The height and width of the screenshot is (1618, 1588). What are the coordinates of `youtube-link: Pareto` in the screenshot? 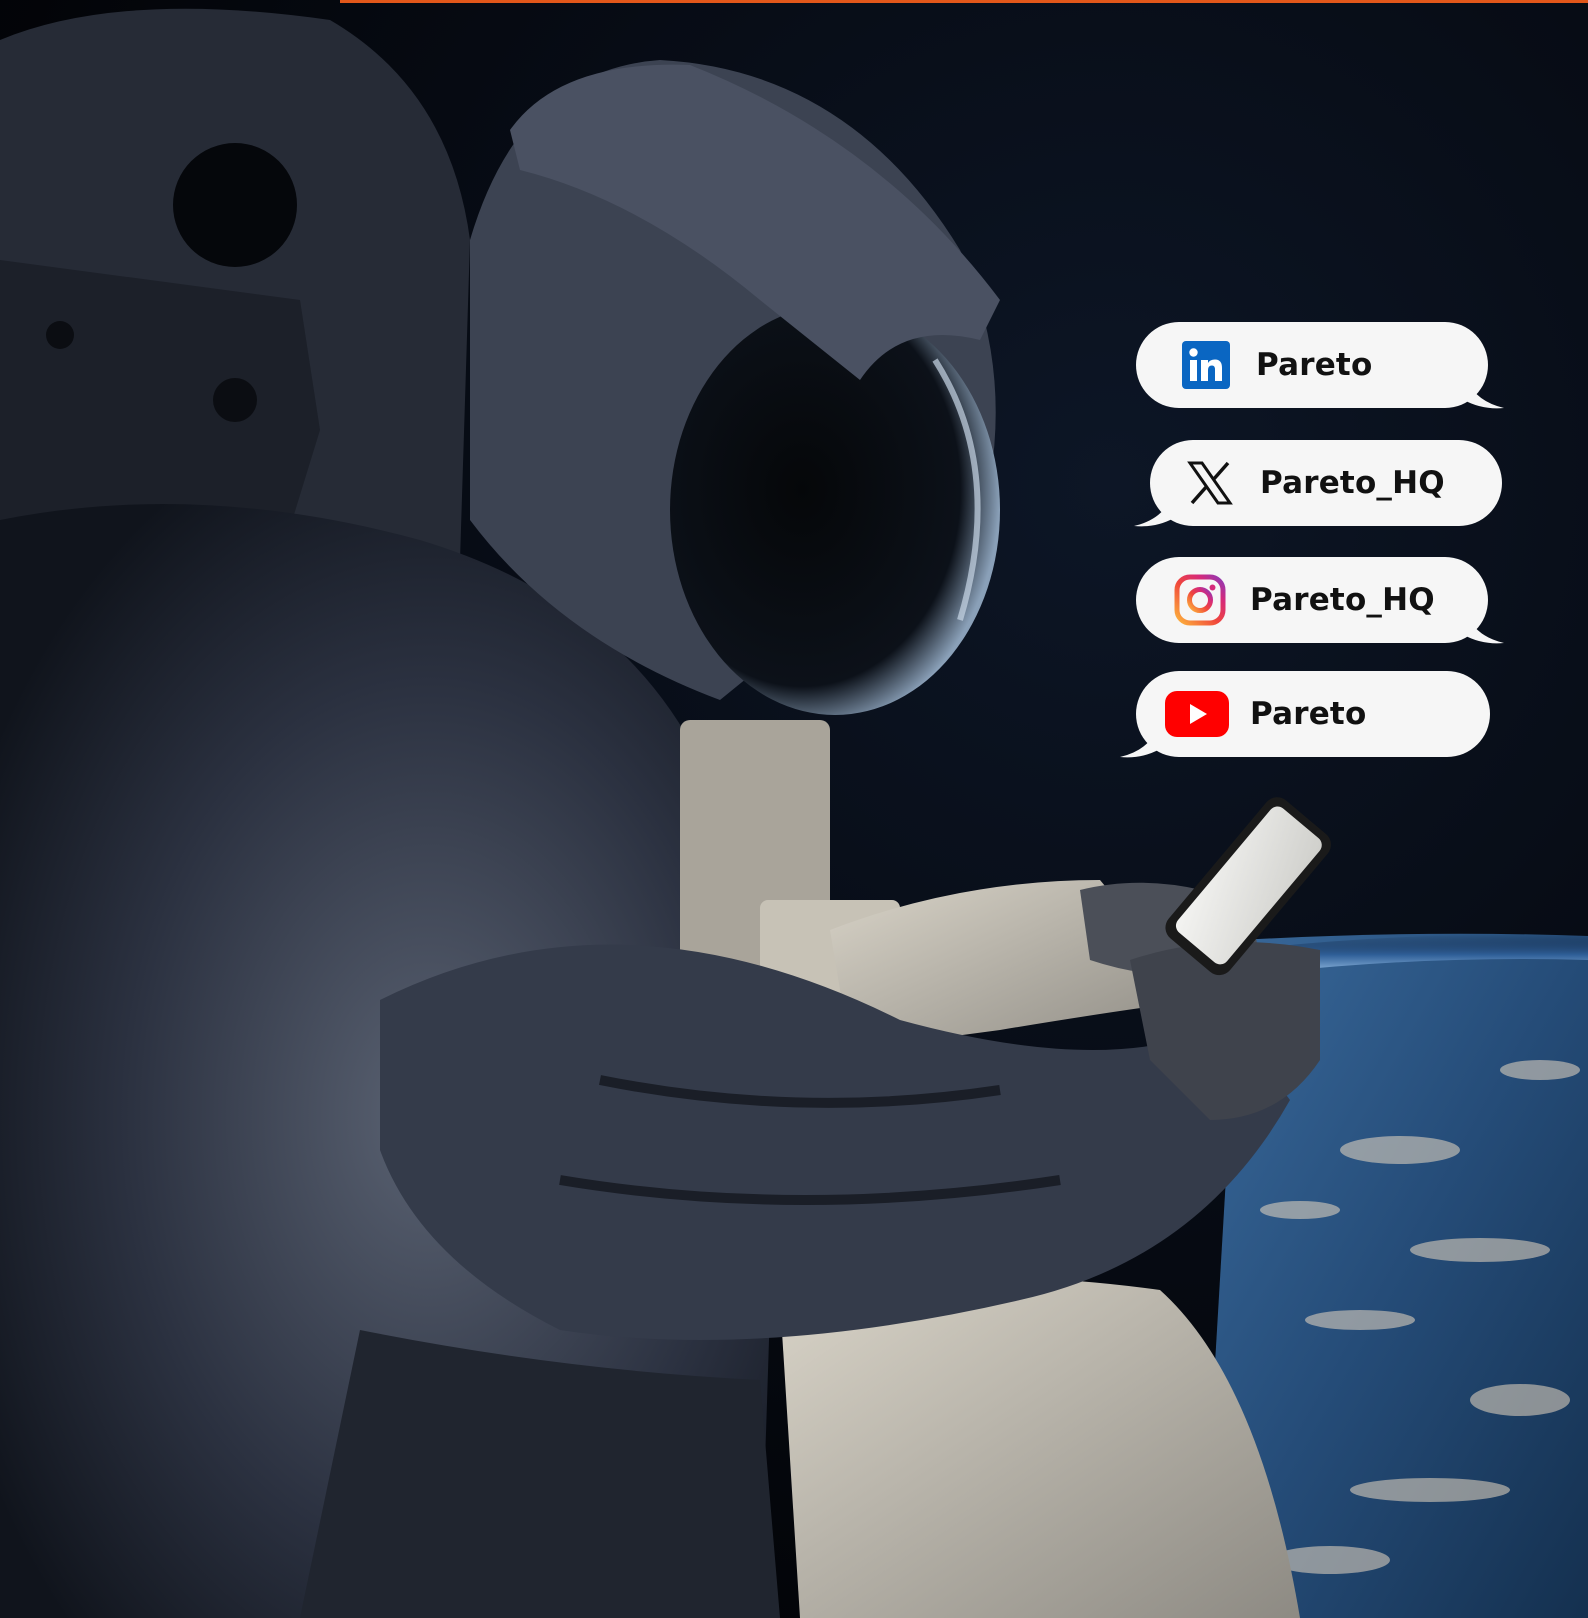 It's located at (1305, 714).